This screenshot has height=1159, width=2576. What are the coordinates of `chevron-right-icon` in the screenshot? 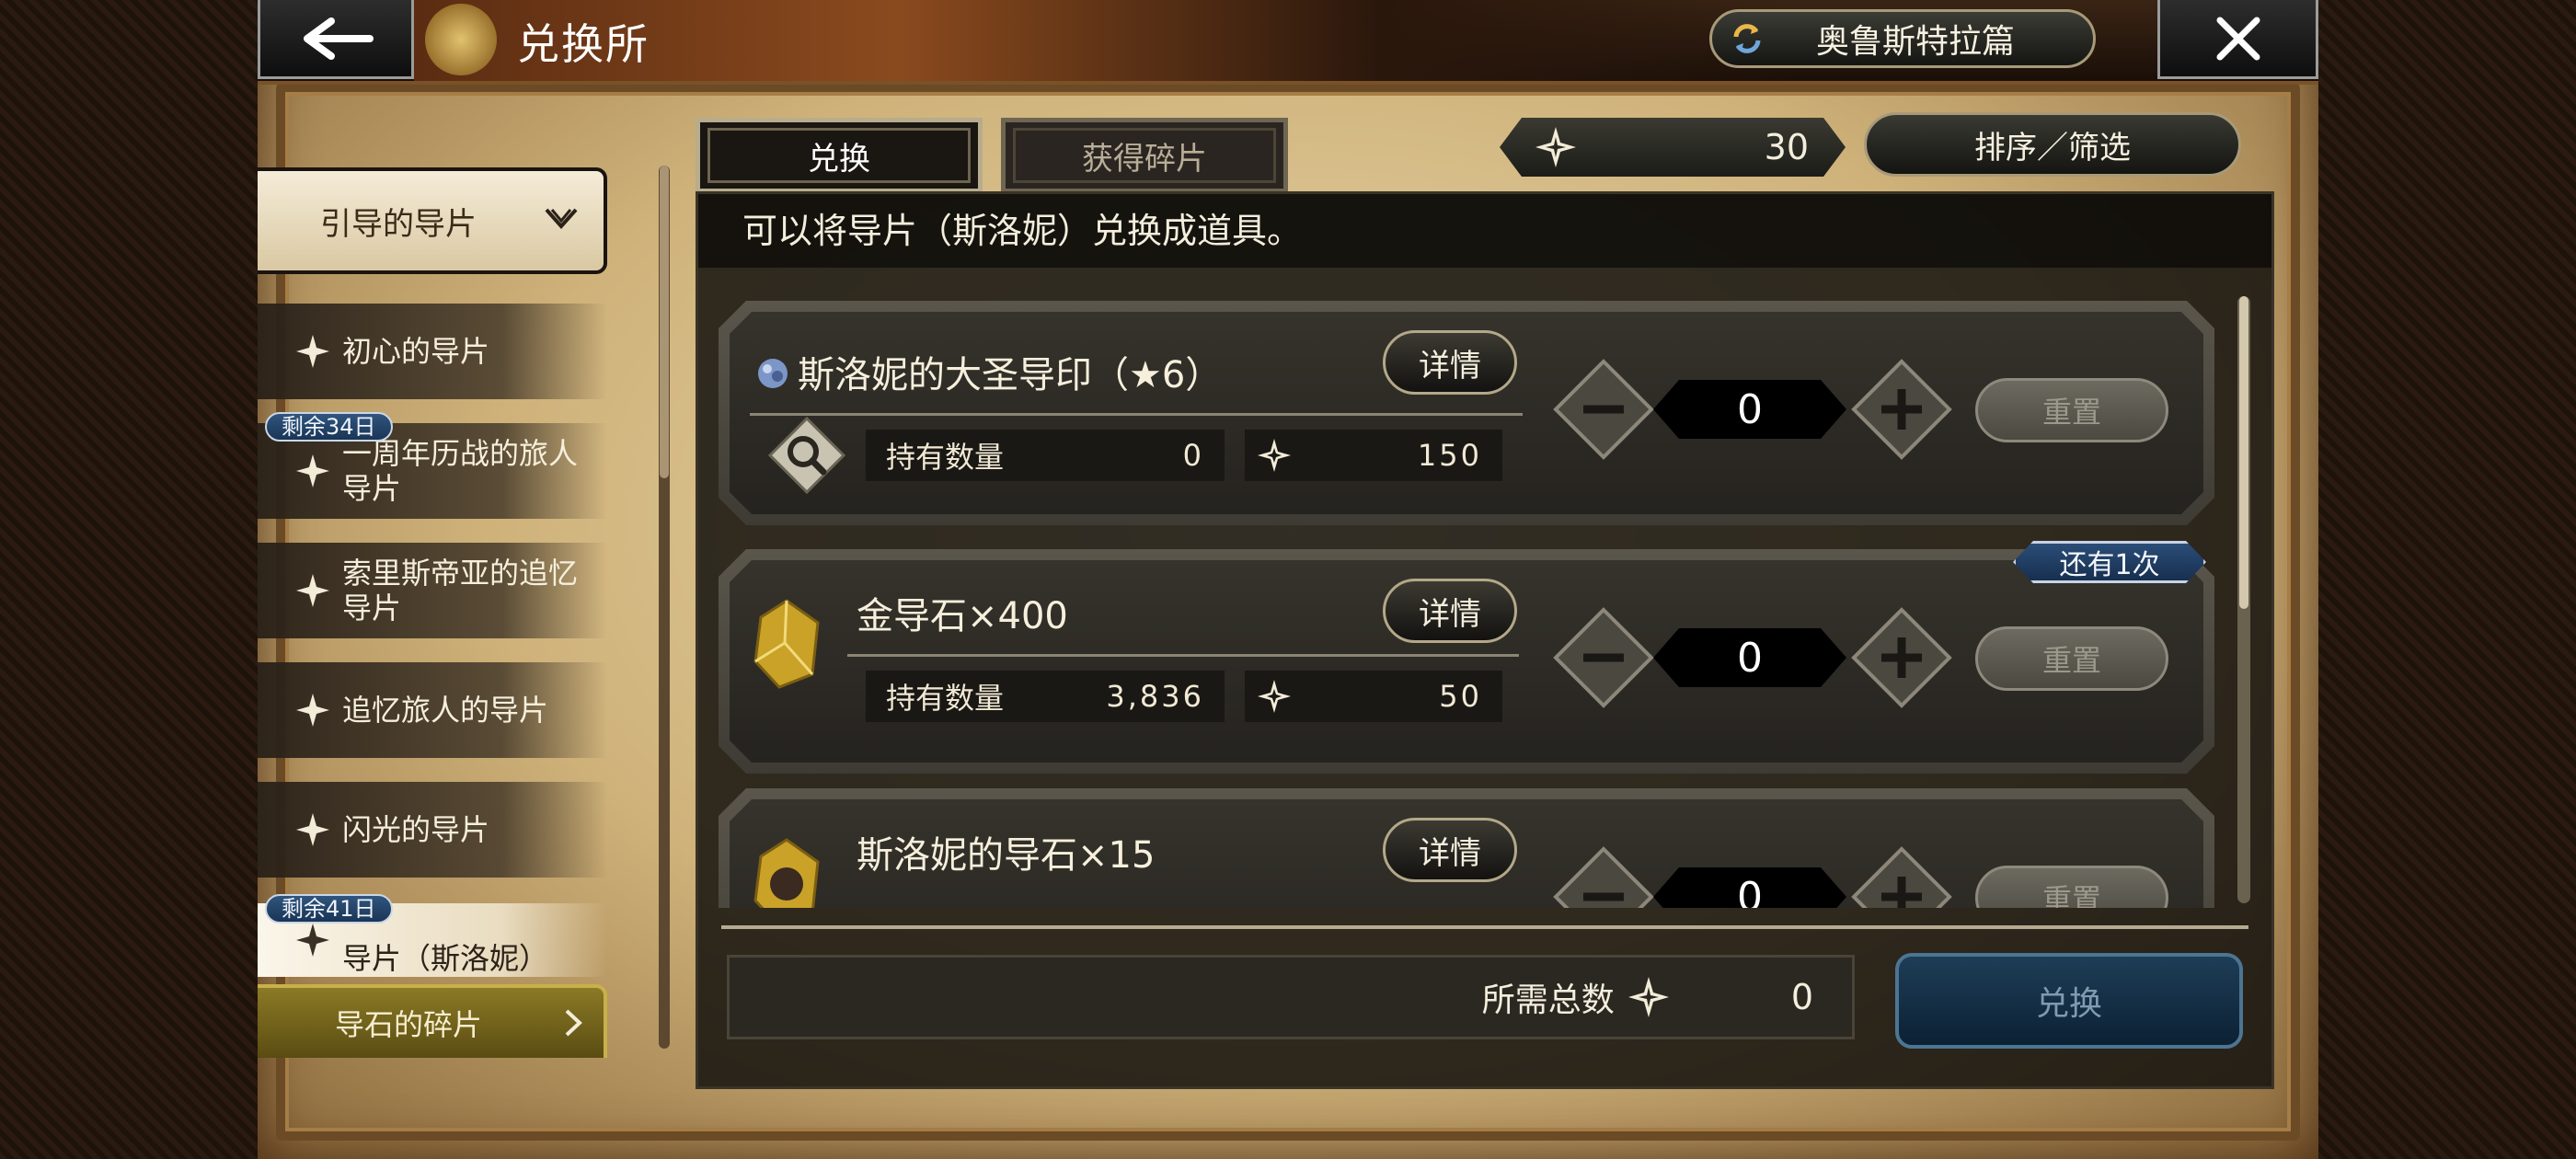 It's located at (573, 1023).